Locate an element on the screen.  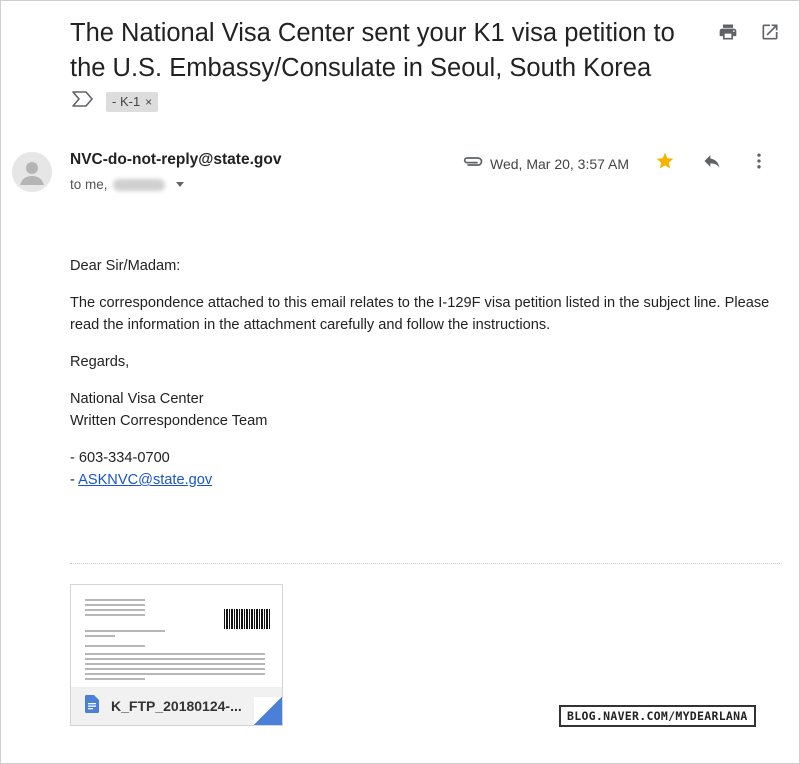
barcode-image is located at coordinates (247, 619).